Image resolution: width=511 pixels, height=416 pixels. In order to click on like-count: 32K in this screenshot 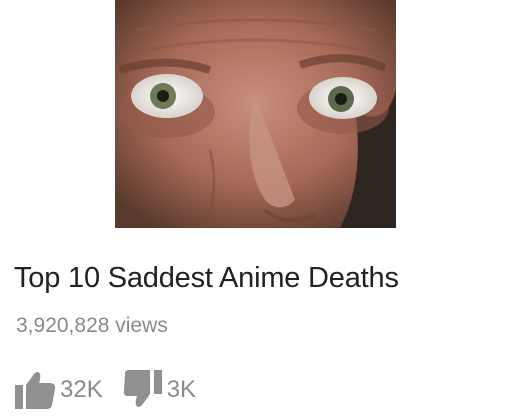, I will do `click(81, 389)`.